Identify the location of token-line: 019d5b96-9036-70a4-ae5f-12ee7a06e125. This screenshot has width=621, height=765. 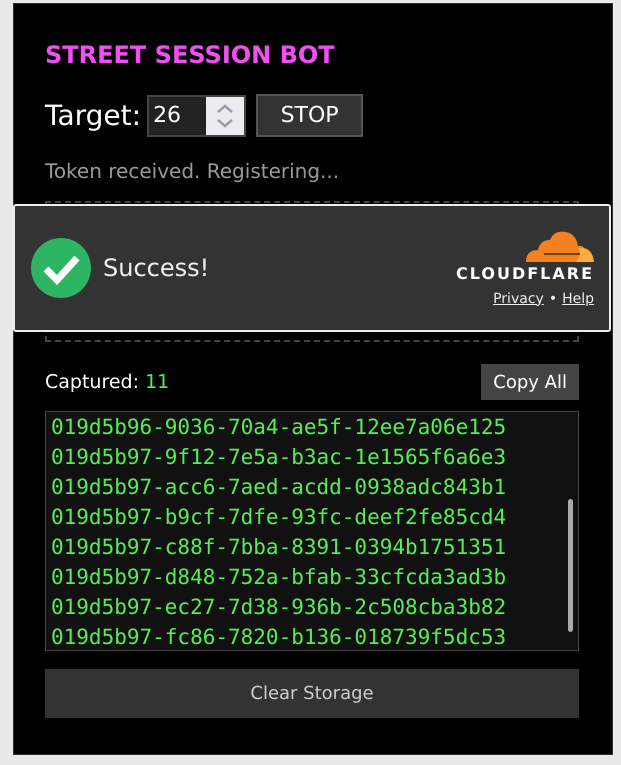
(279, 427).